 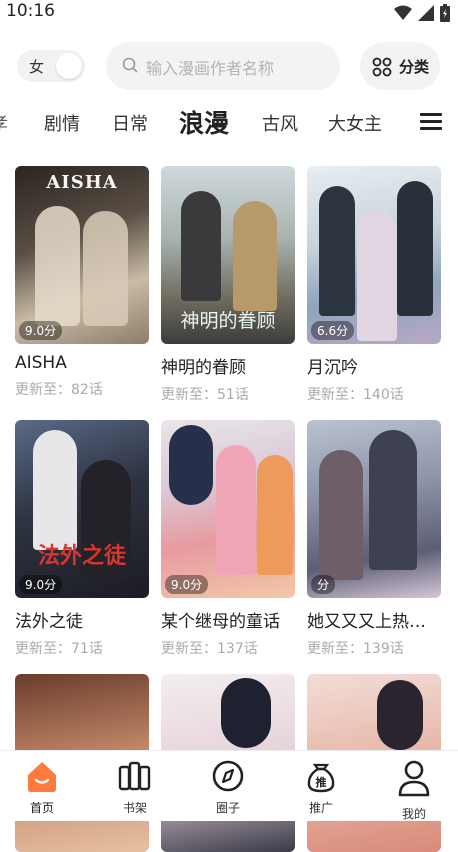 I want to click on comic-card: AISHA 9.0分 AISHA 更新至：82话, so click(x=82, y=282).